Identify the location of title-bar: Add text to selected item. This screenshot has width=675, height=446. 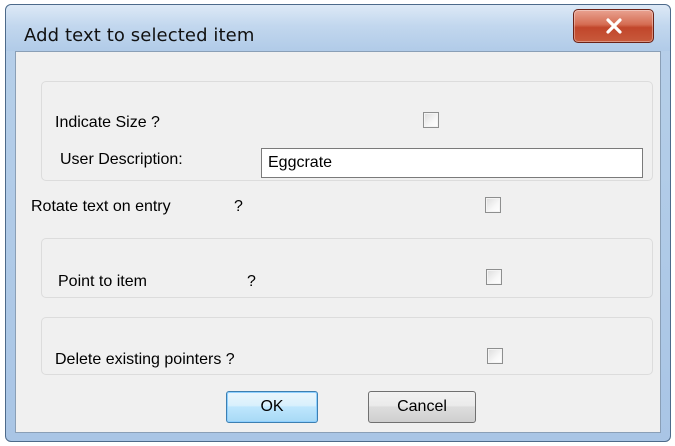
(338, 28).